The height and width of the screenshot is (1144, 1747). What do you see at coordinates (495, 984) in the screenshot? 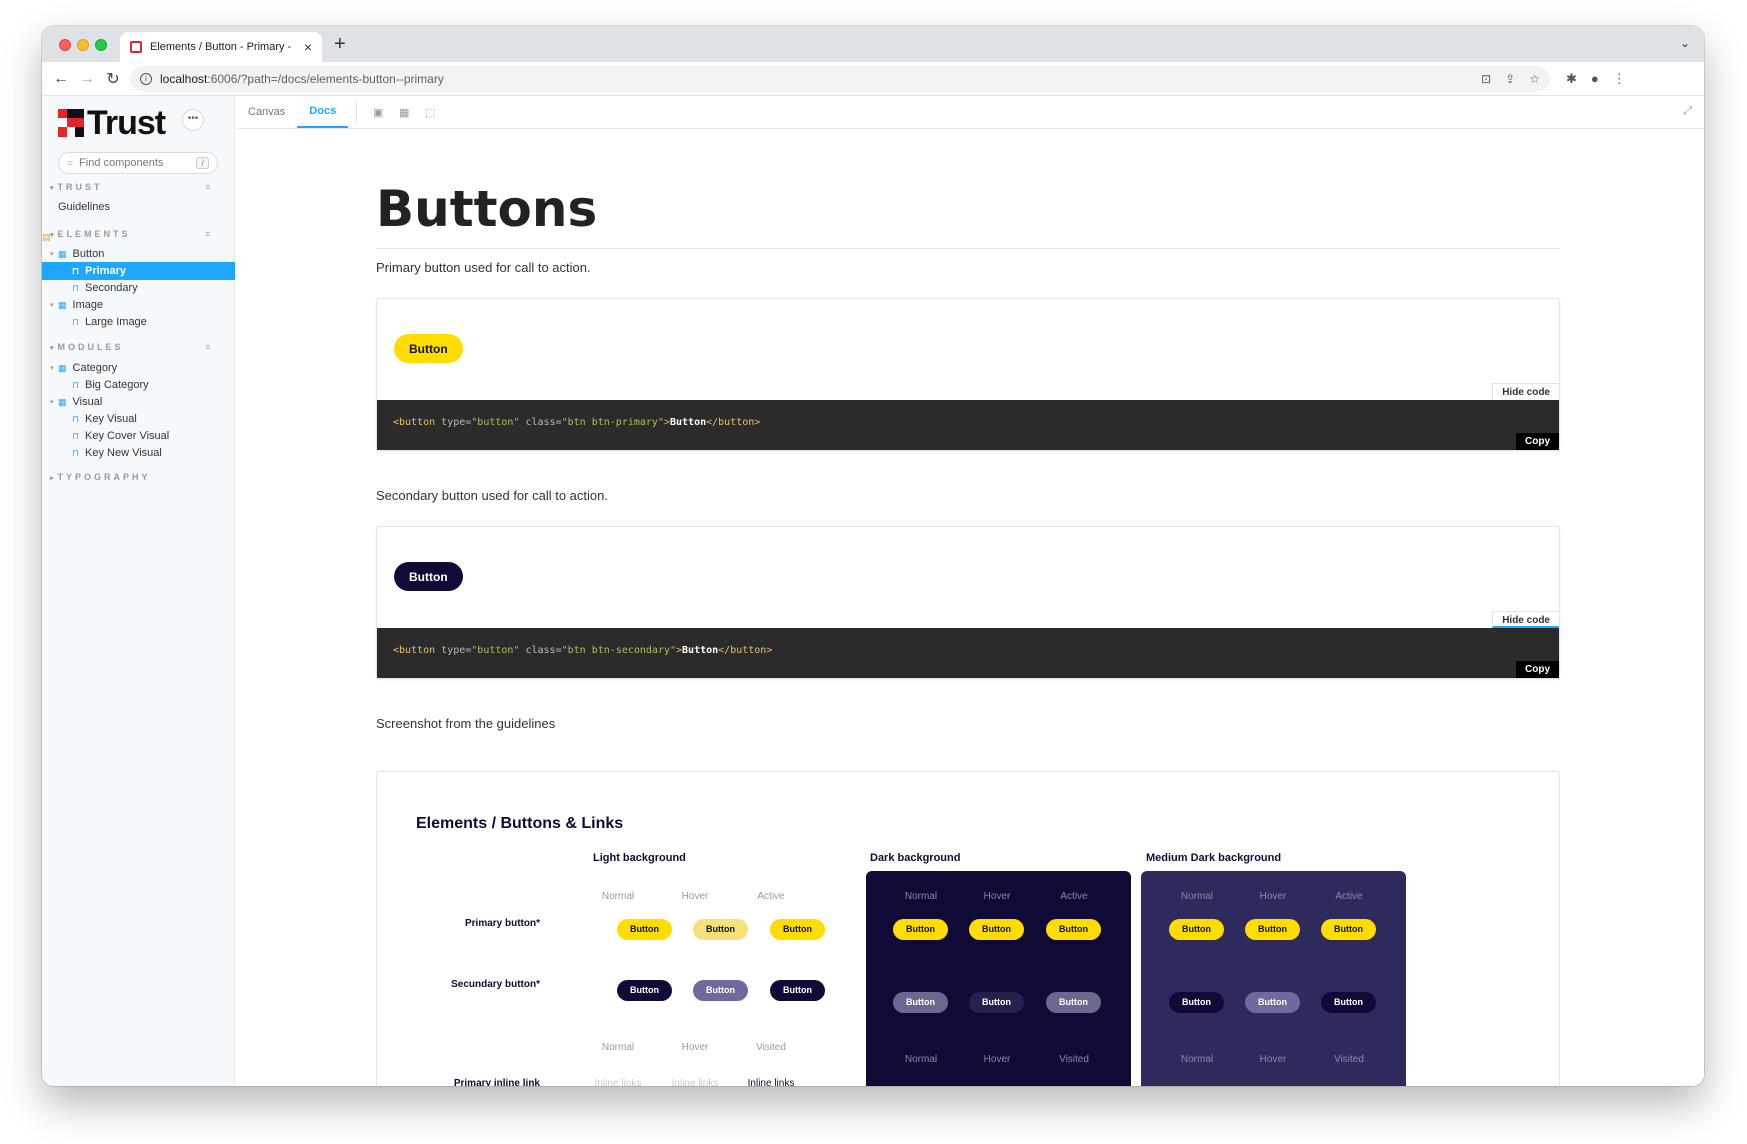
I see `secondary-button-row-label: Secundary button*` at bounding box center [495, 984].